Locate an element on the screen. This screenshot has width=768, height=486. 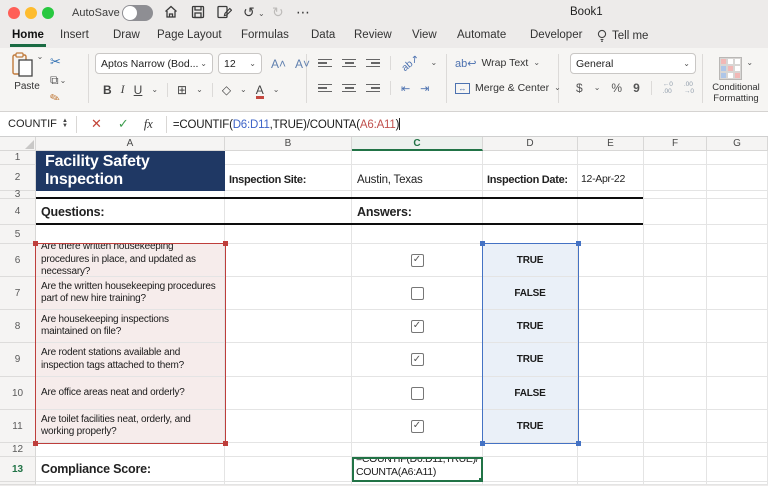
cell-f7 is located at coordinates (675, 293).